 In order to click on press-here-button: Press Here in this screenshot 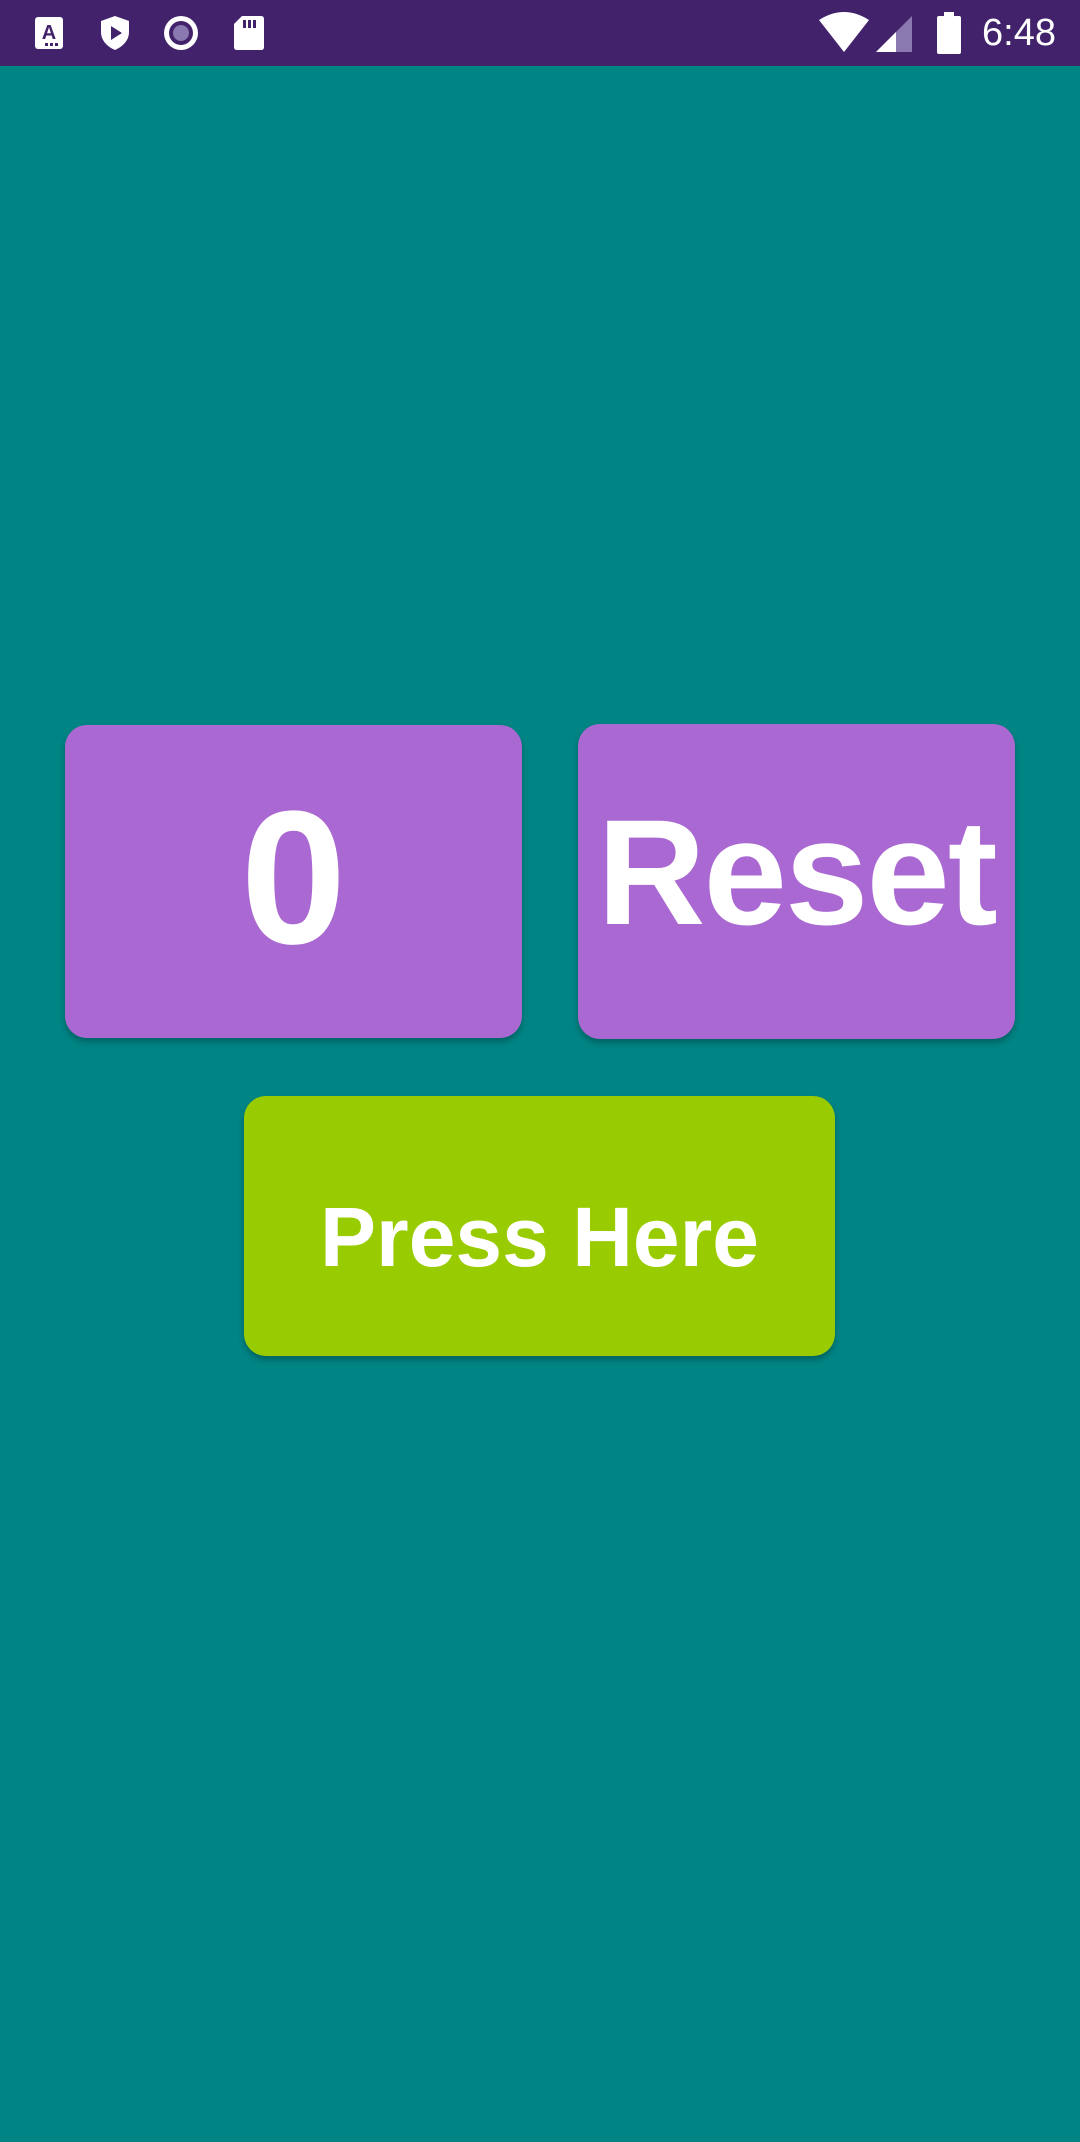, I will do `click(539, 1226)`.